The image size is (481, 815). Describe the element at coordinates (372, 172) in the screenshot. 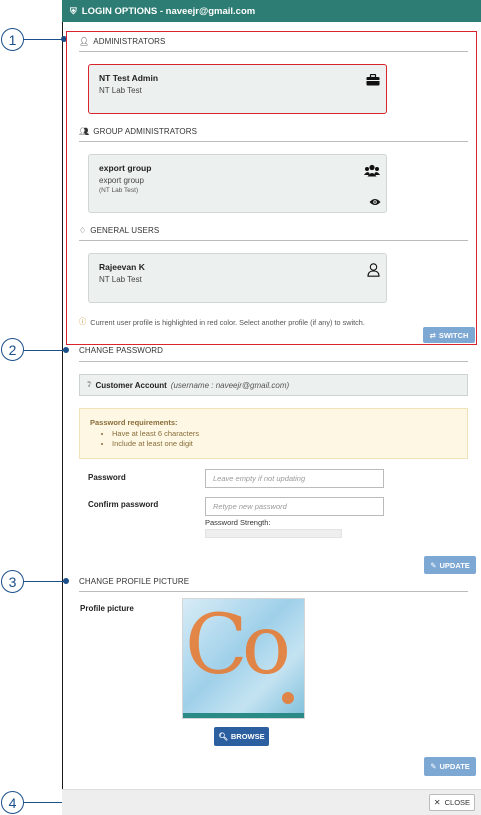

I see `users-icon` at that location.